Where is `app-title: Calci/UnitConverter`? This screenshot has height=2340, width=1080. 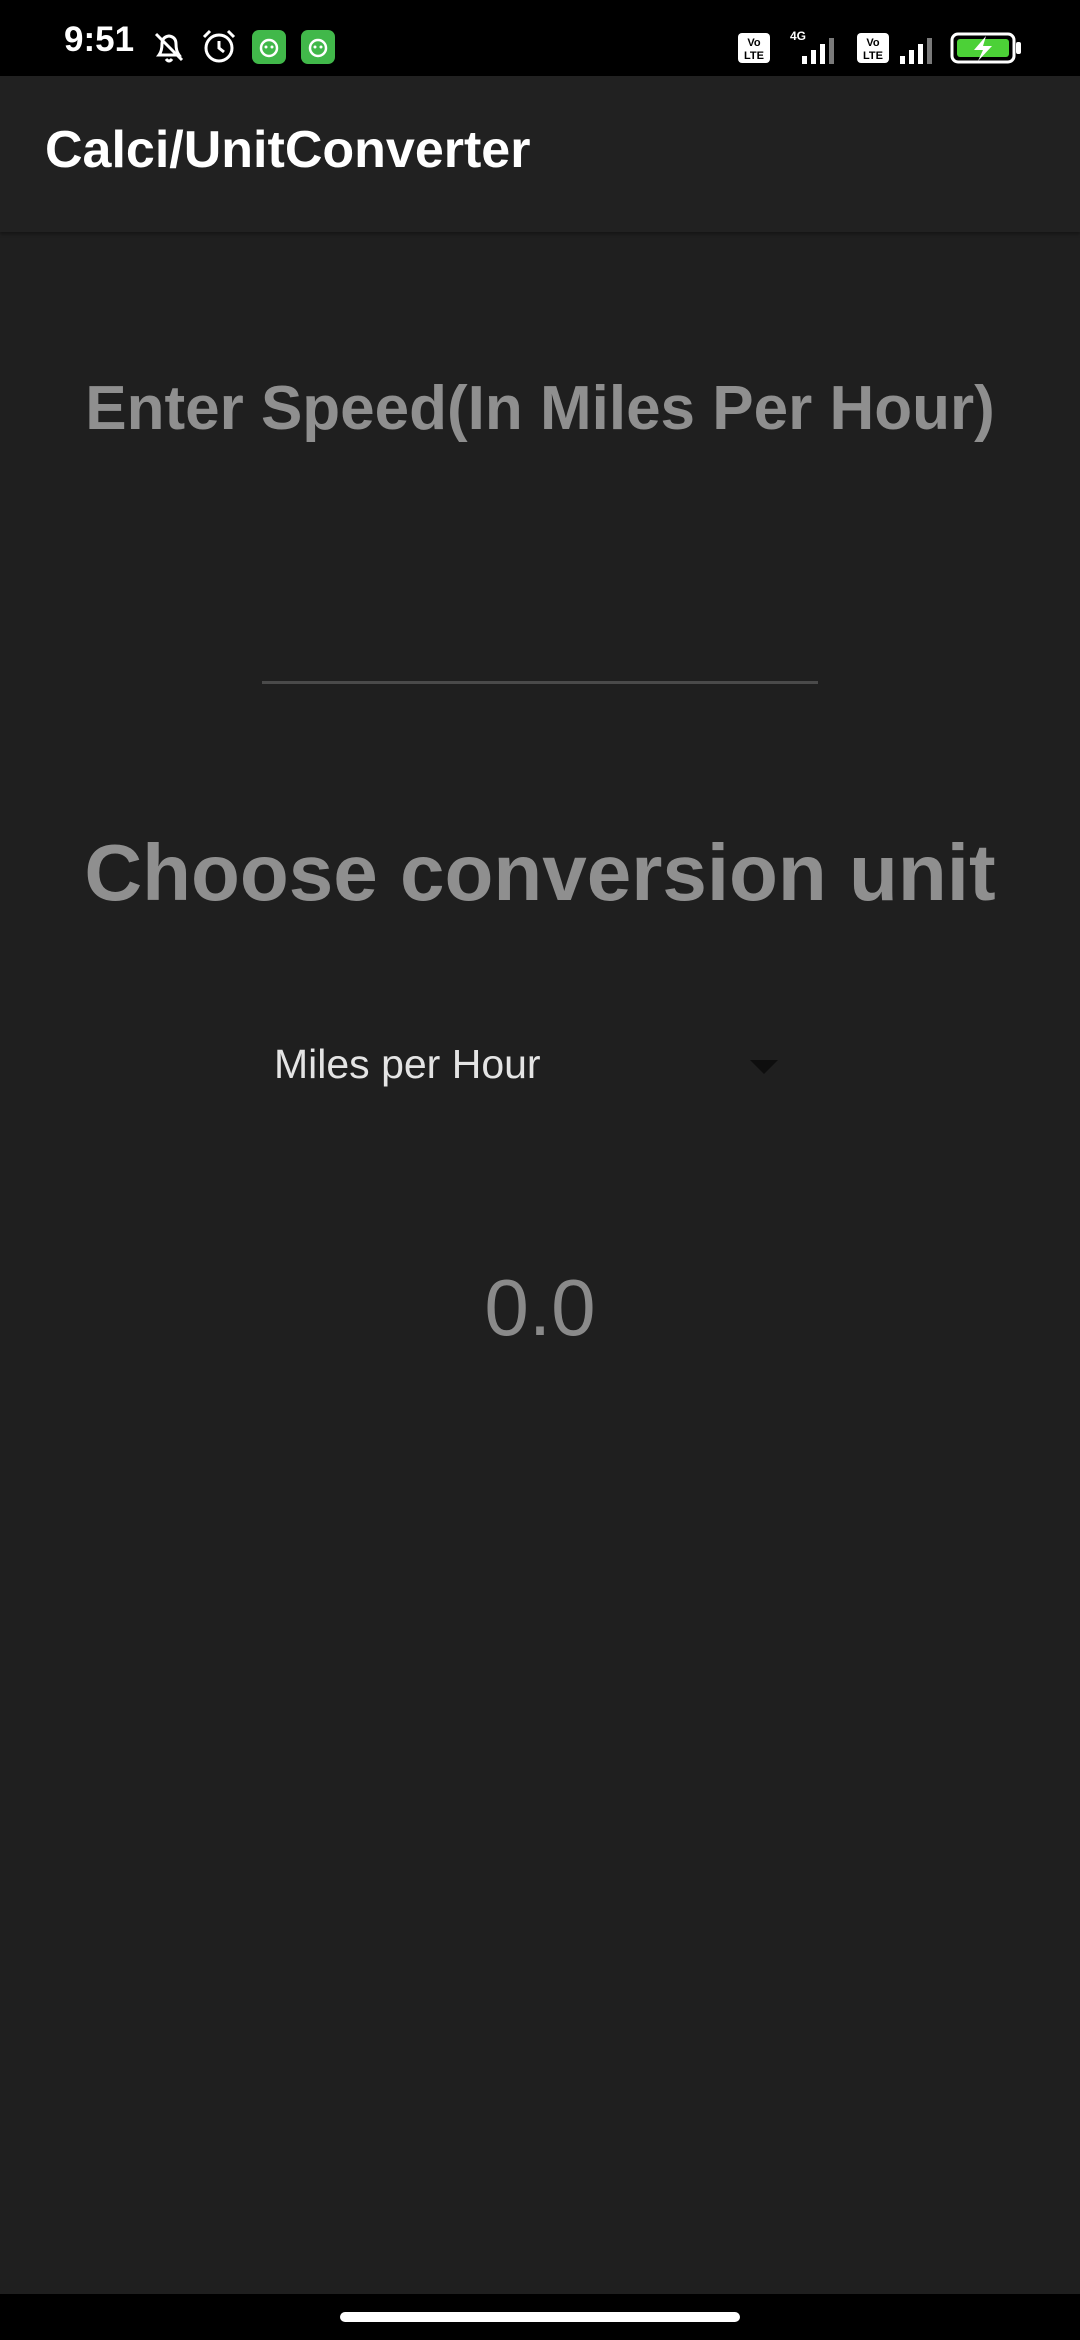 app-title: Calci/UnitConverter is located at coordinates (288, 150).